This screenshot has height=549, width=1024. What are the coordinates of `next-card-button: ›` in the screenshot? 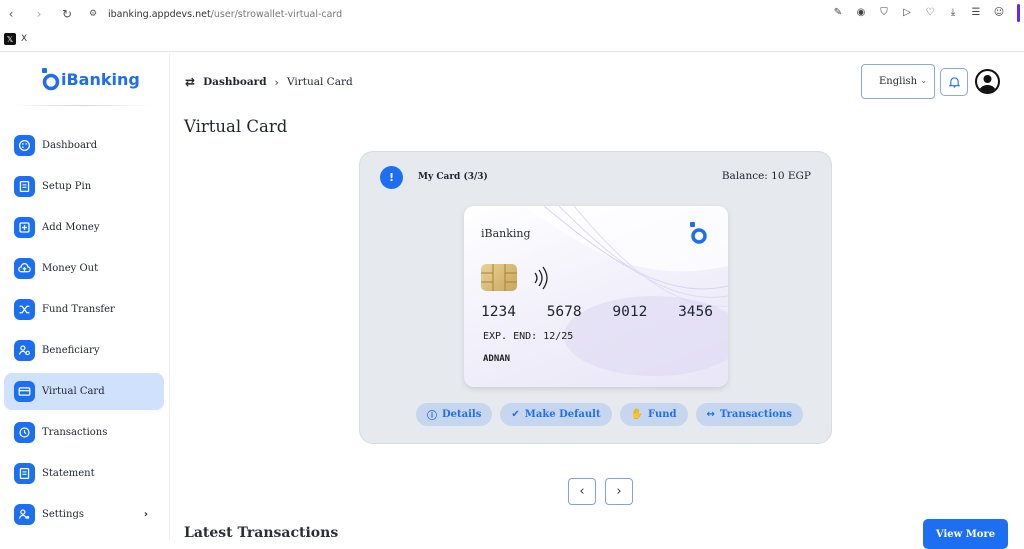 It's located at (619, 491).